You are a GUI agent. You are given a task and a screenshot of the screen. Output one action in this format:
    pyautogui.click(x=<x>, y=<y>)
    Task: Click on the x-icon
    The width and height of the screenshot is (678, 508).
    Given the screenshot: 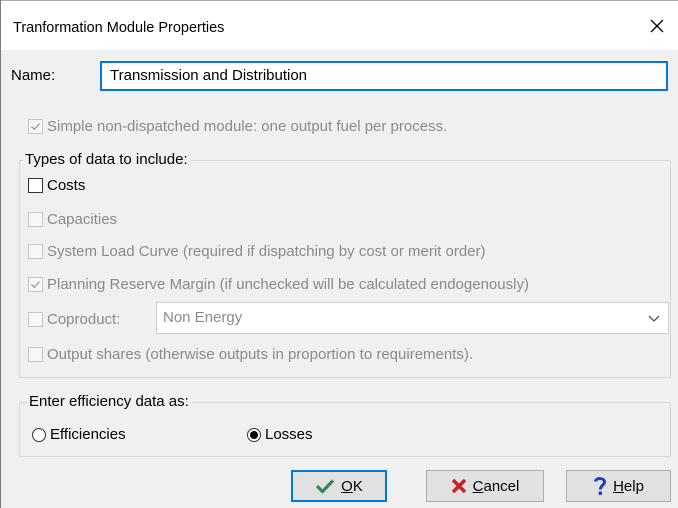 What is the action you would take?
    pyautogui.click(x=458, y=486)
    